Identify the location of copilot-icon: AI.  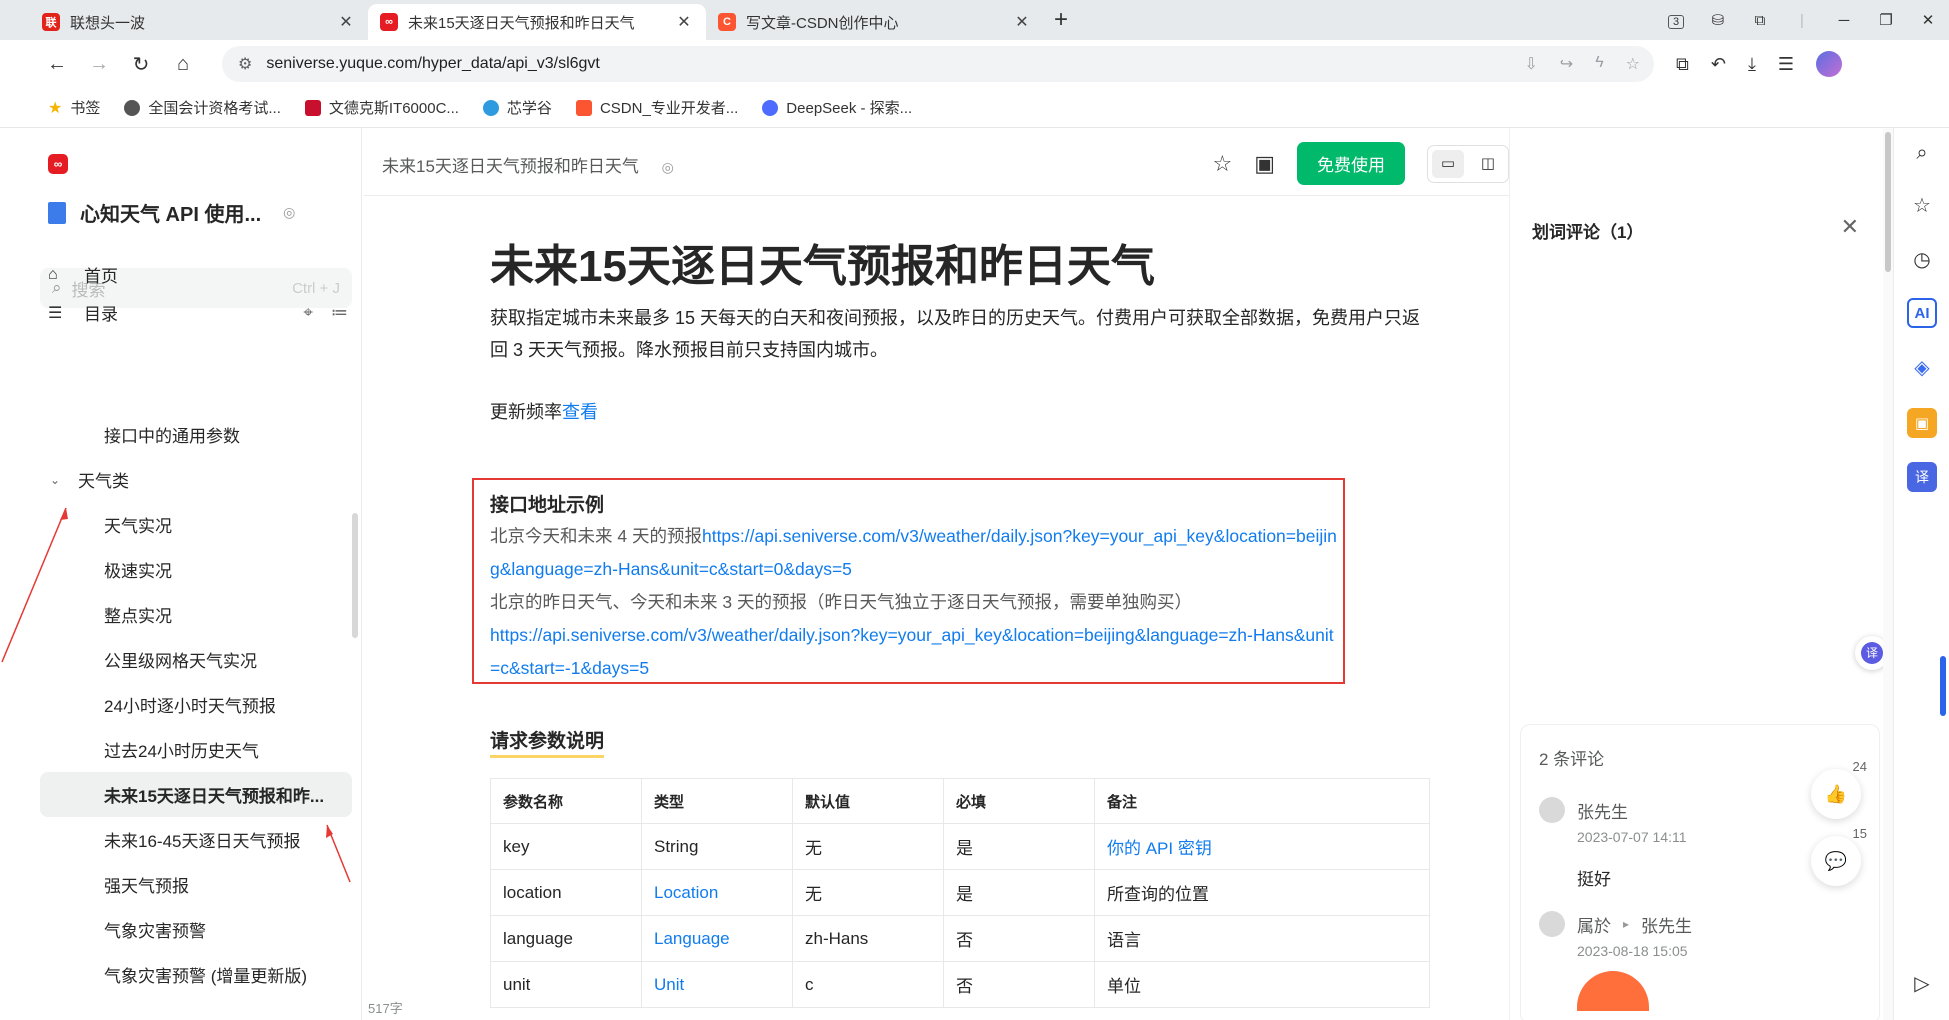
(1922, 313).